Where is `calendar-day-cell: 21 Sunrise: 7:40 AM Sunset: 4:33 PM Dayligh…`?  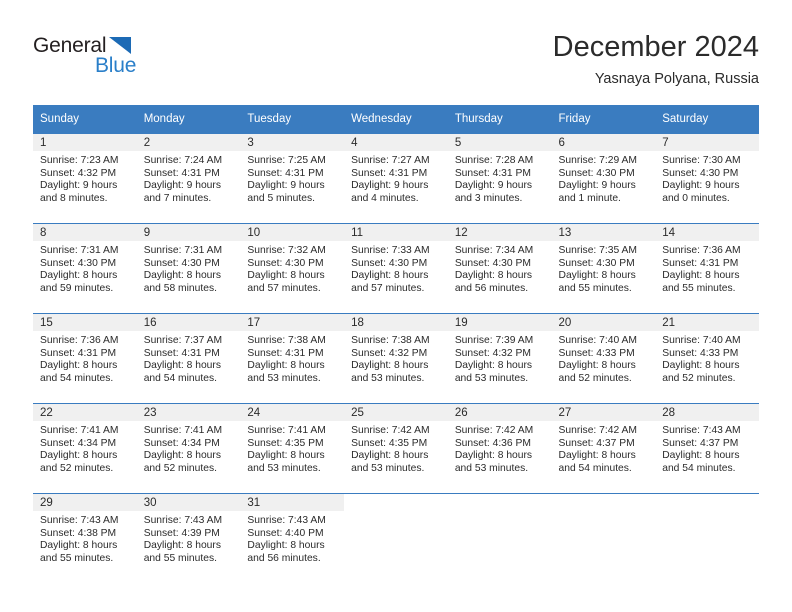
calendar-day-cell: 21 Sunrise: 7:40 AM Sunset: 4:33 PM Dayligh… is located at coordinates (707, 358).